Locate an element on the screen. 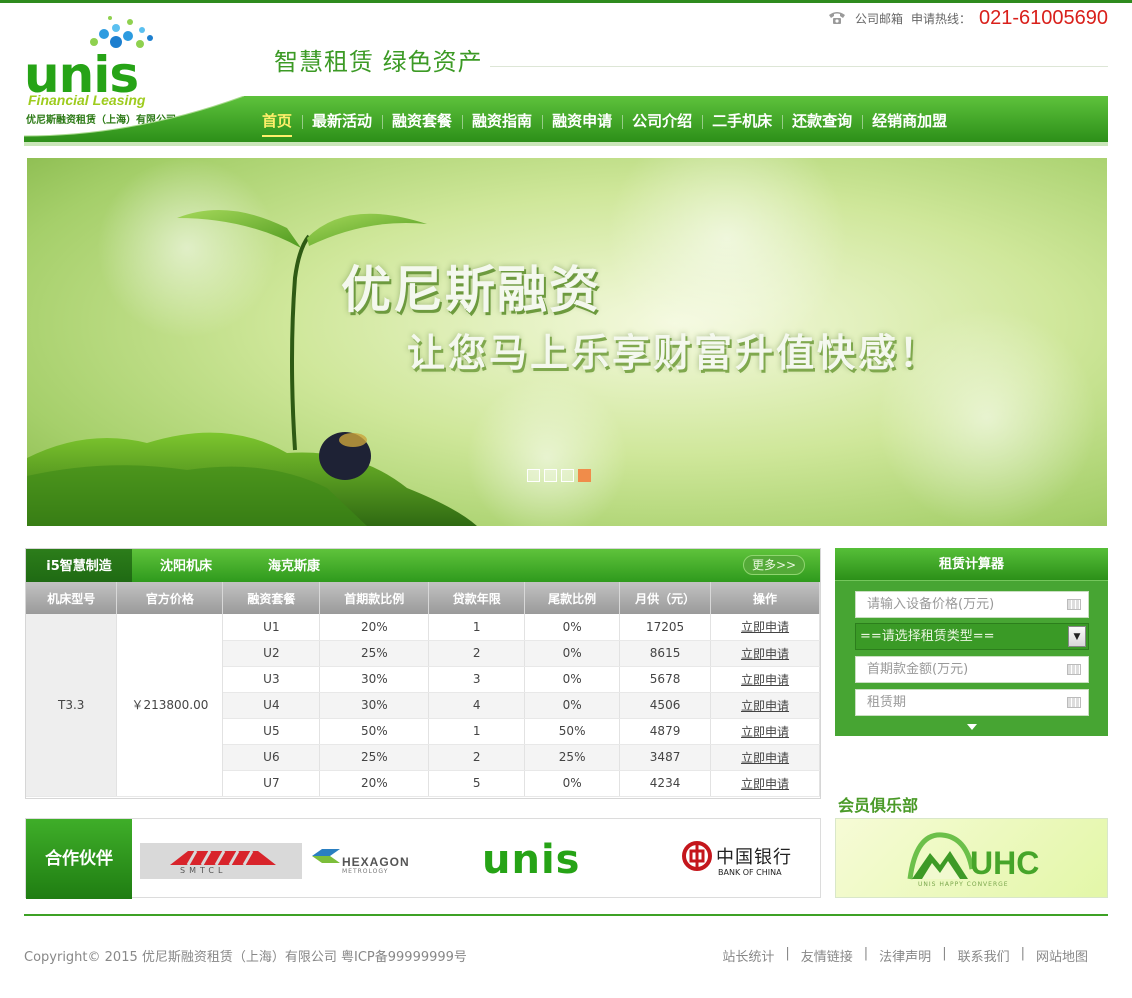  banner-pagination is located at coordinates (559, 475).